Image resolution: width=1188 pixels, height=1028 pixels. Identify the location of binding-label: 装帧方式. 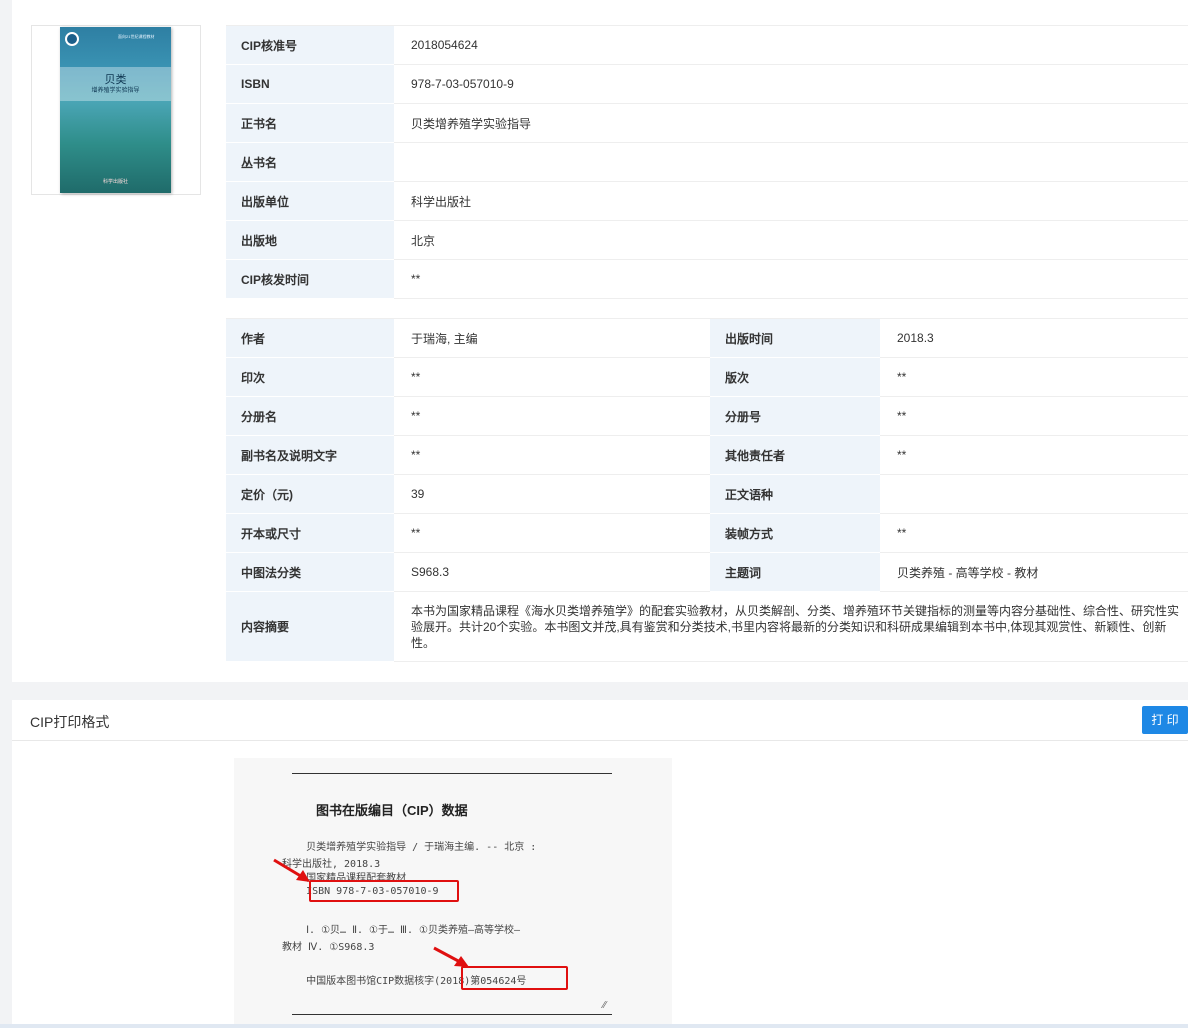
(795, 533).